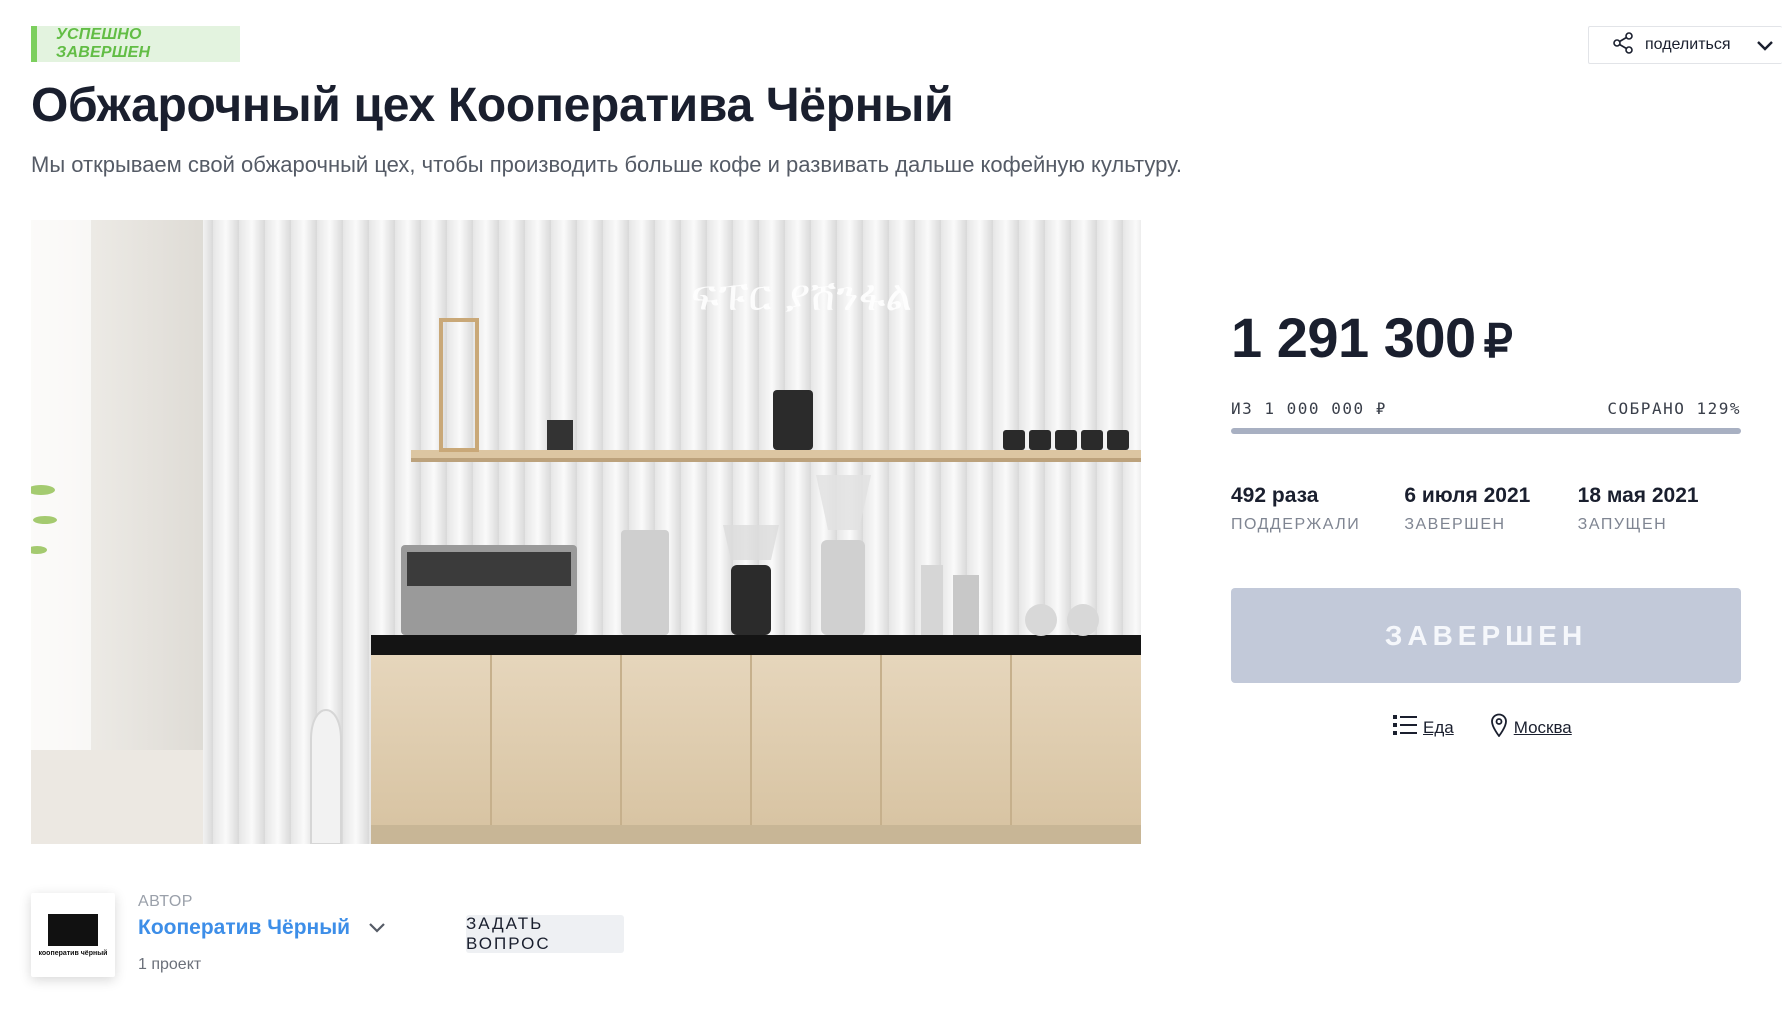 The height and width of the screenshot is (1020, 1782). I want to click on share-button: поделиться, so click(1685, 45).